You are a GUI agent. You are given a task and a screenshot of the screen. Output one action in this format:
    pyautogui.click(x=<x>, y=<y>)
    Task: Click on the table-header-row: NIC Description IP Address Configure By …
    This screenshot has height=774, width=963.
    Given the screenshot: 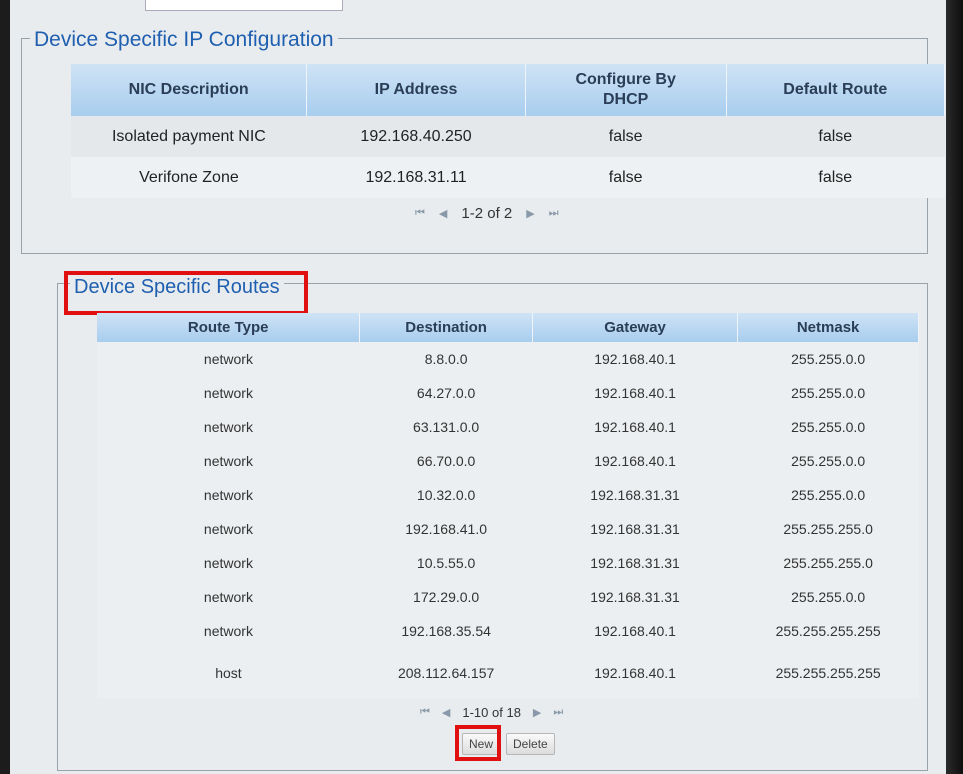 What is the action you would take?
    pyautogui.click(x=508, y=90)
    